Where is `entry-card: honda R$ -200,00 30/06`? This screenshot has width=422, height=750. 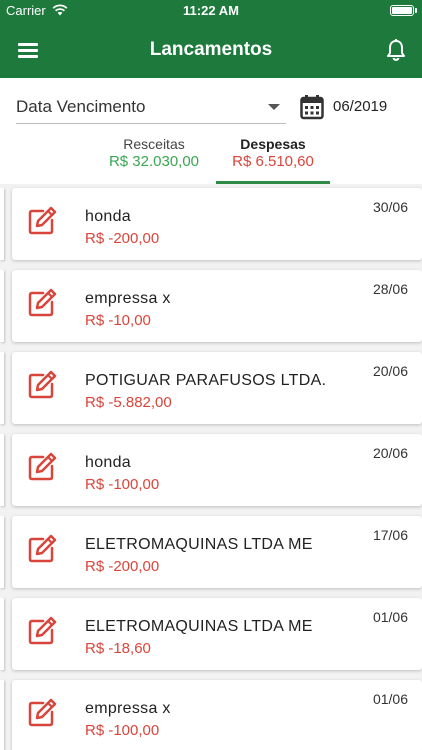
entry-card: honda R$ -200,00 30/06 is located at coordinates (217, 224).